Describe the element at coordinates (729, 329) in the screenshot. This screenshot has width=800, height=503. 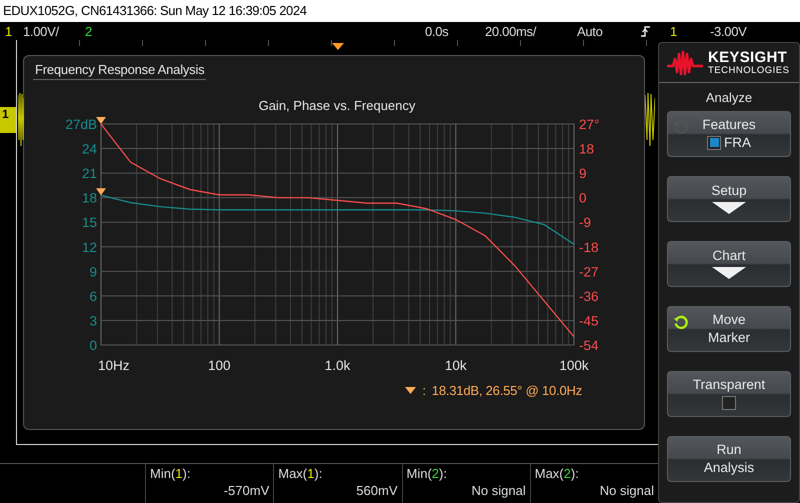
I see `softkey-button: Move Marker` at that location.